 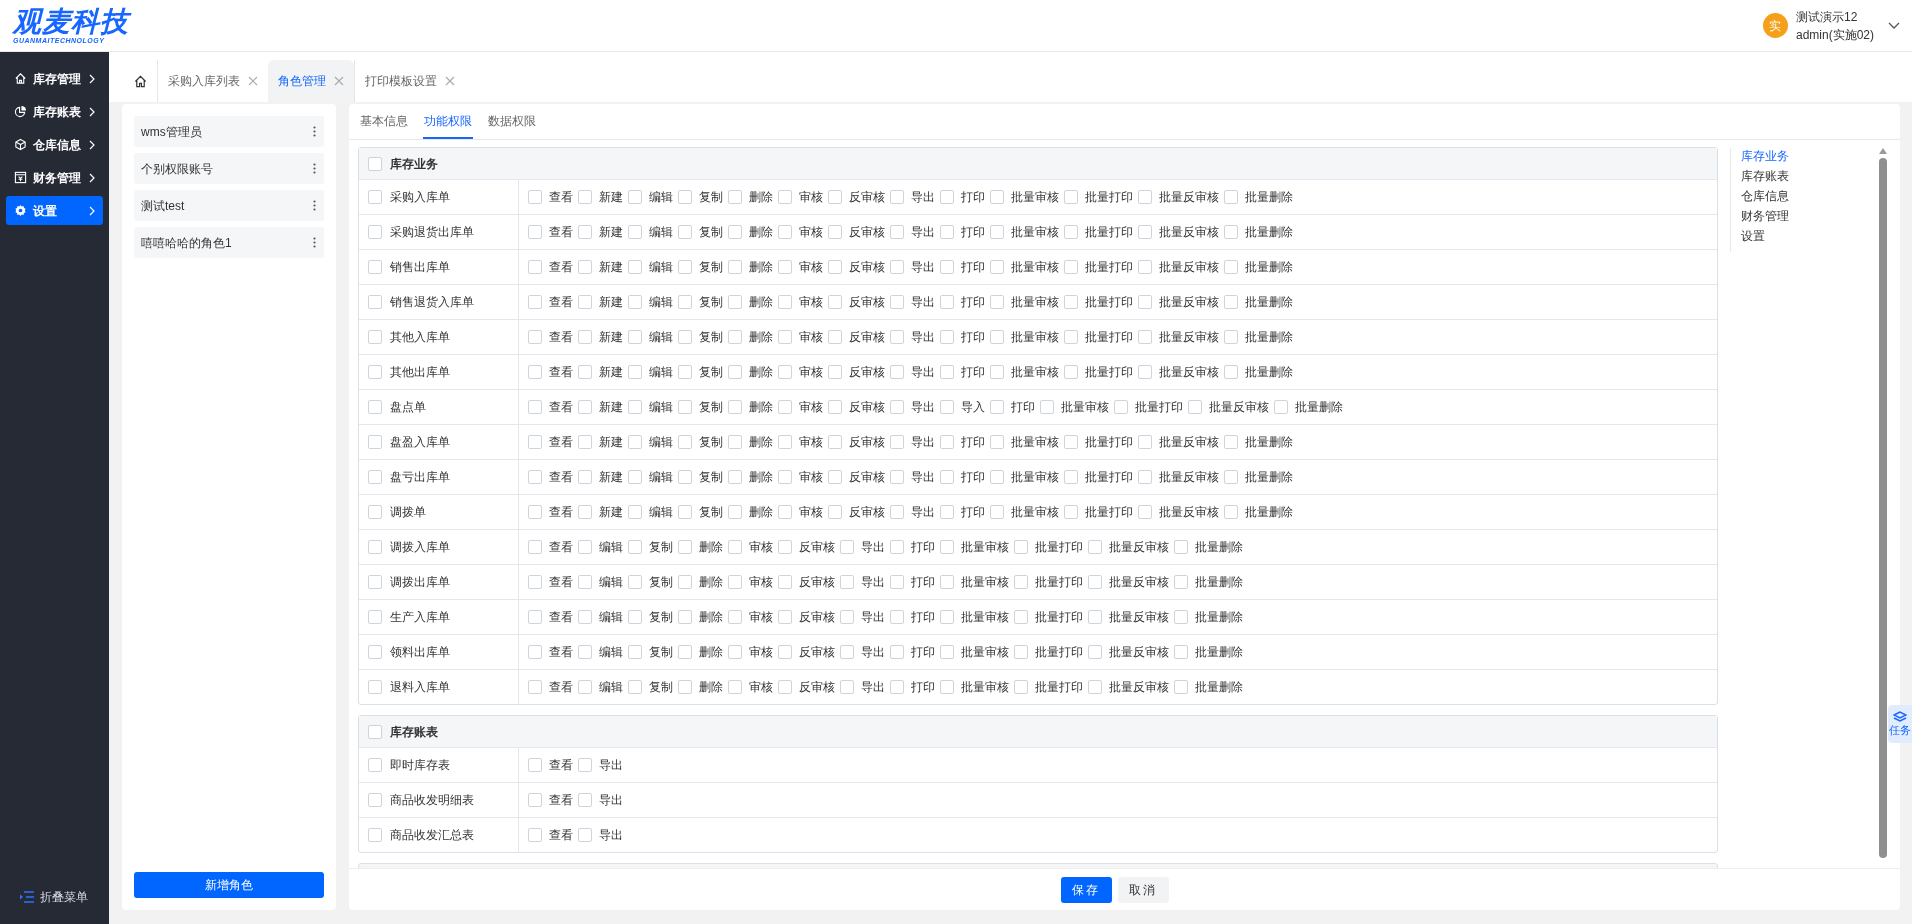 I want to click on role-item: 测试test, so click(x=229, y=205).